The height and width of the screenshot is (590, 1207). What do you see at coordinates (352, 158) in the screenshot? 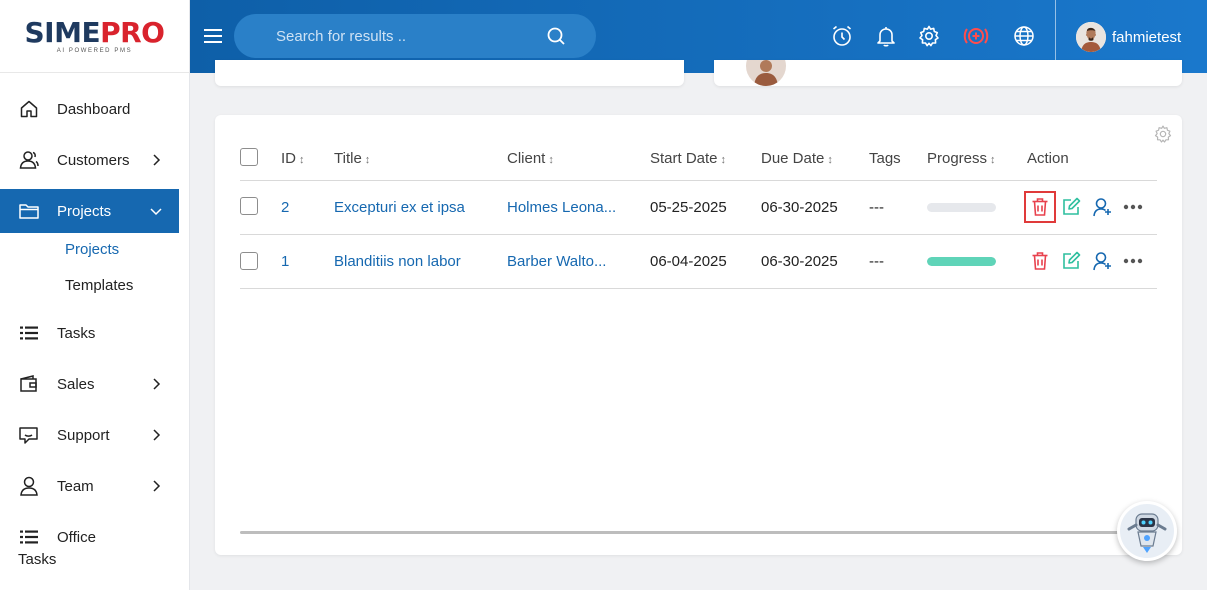
I see `column-header-title: Title ↕` at bounding box center [352, 158].